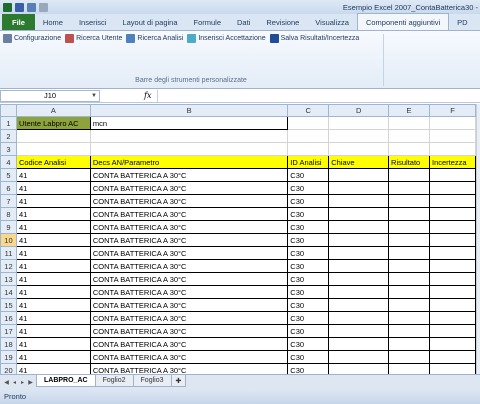 This screenshot has height=404, width=480. Describe the element at coordinates (8, 253) in the screenshot. I see `row-header: 11` at that location.